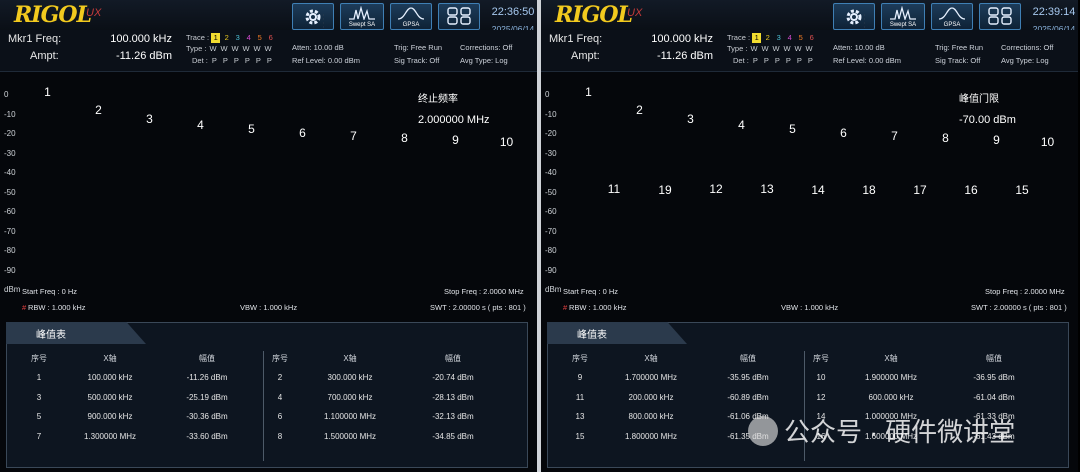  What do you see at coordinates (47, 91) in the screenshot?
I see `peak-label: 1` at bounding box center [47, 91].